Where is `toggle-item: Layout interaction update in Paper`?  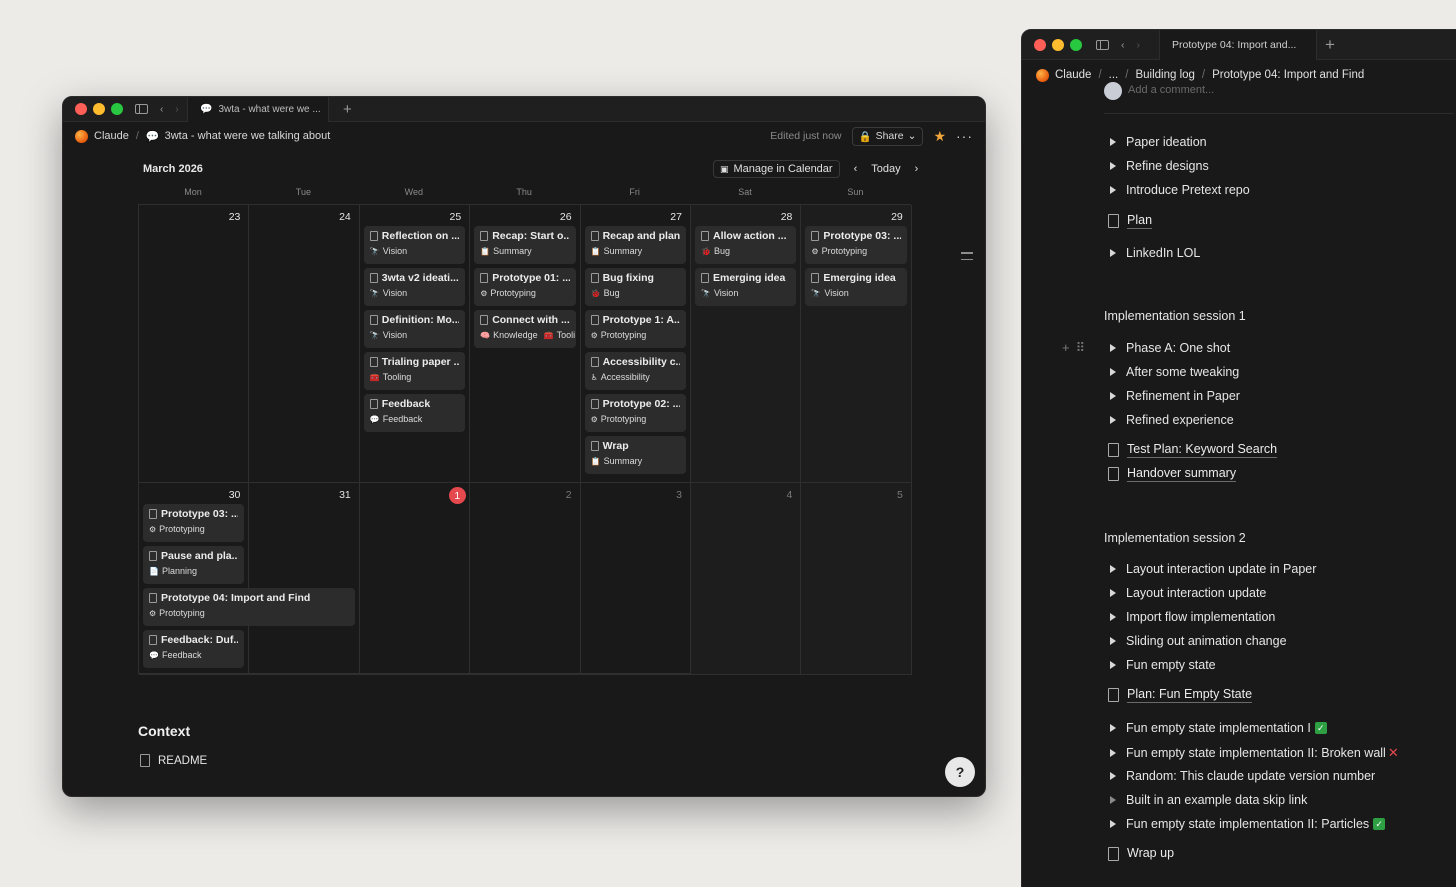 toggle-item: Layout interaction update in Paper is located at coordinates (1213, 569).